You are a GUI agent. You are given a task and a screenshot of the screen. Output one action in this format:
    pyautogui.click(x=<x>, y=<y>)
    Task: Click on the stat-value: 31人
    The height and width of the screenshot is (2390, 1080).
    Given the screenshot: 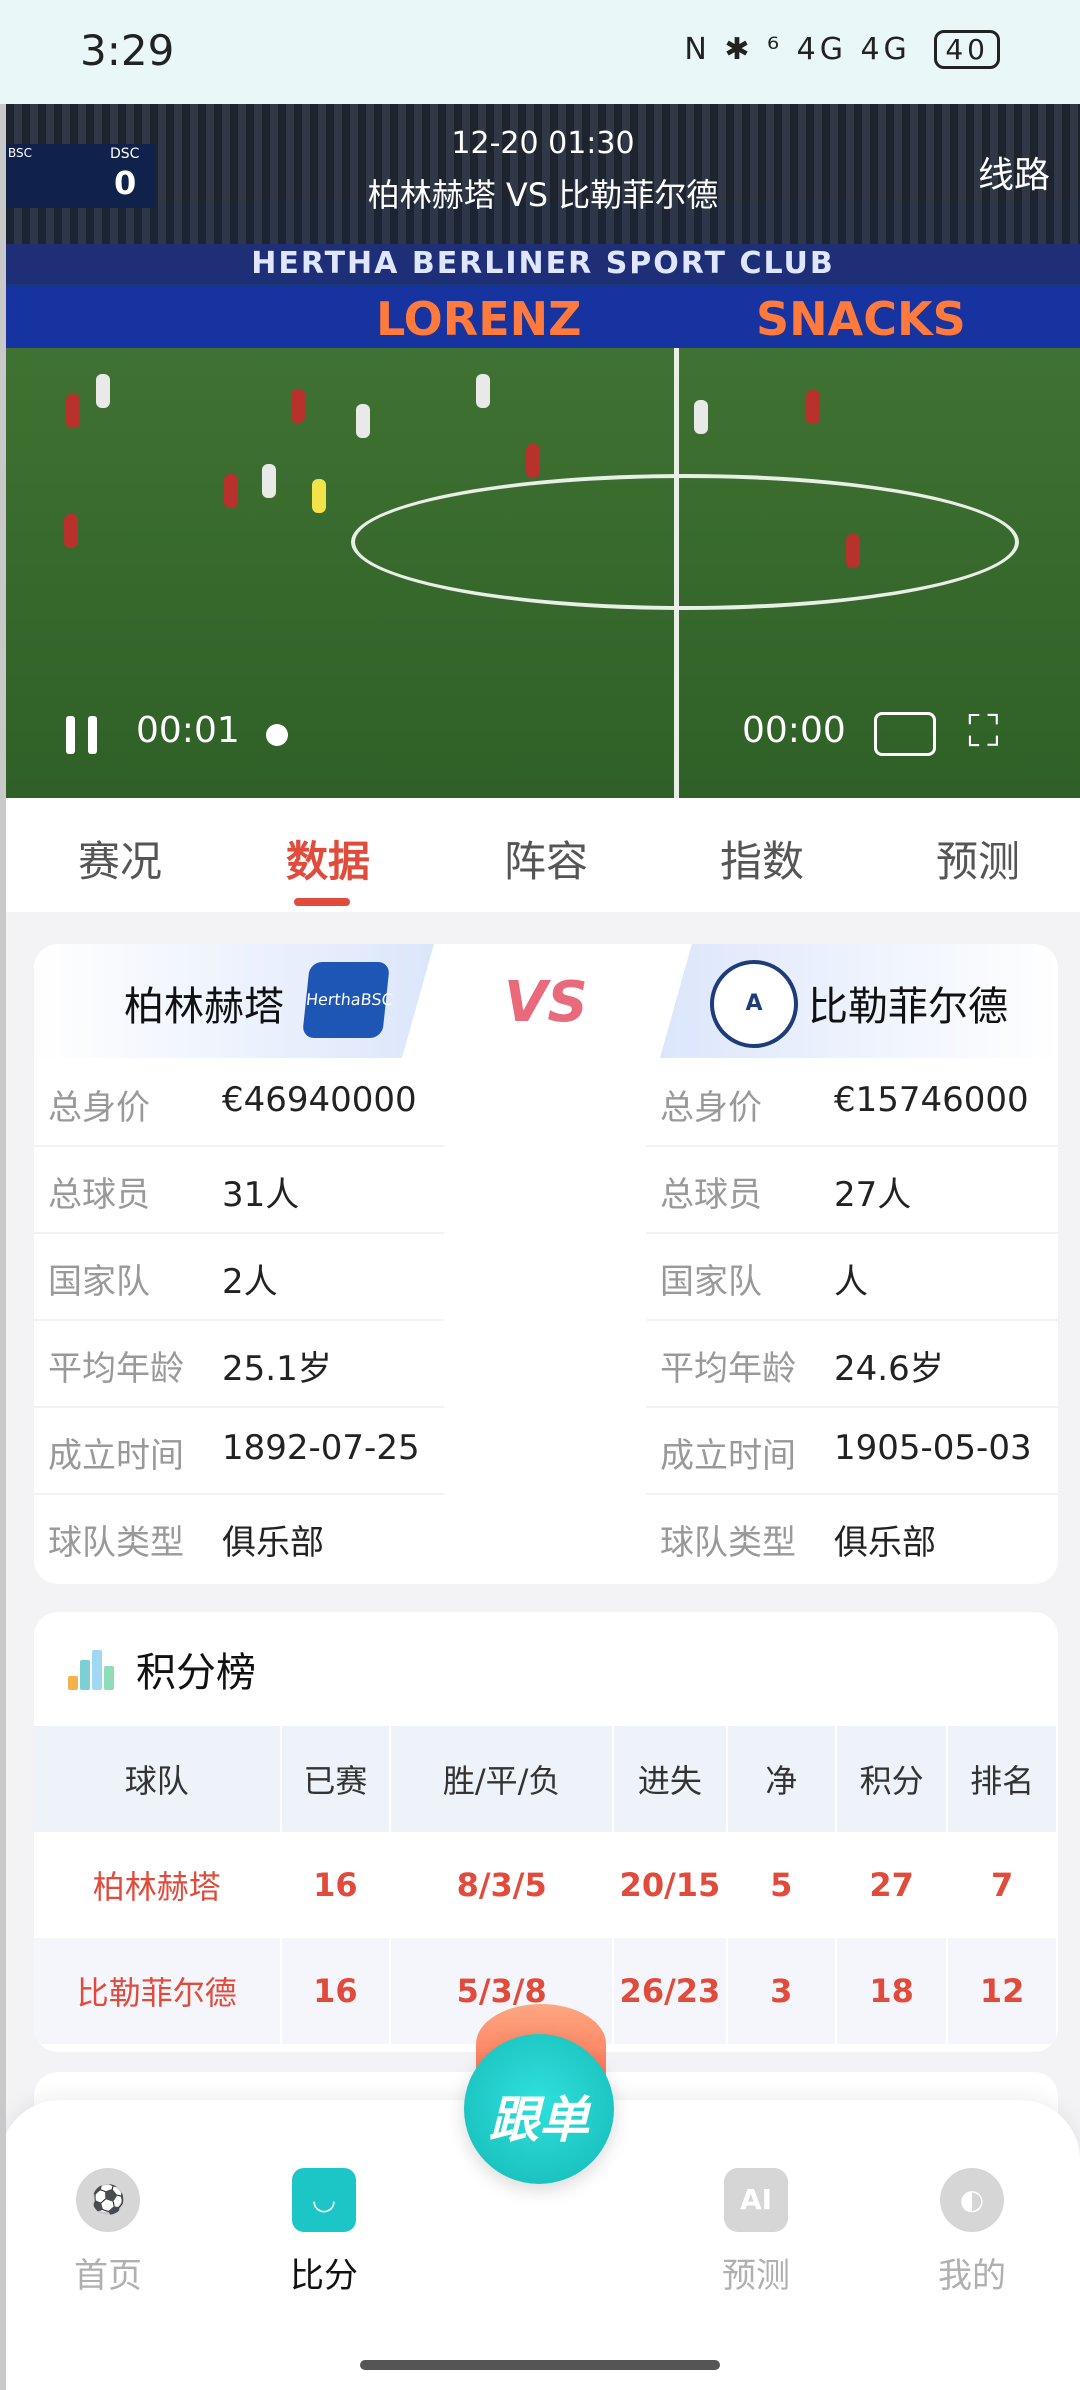 What is the action you would take?
    pyautogui.click(x=261, y=1195)
    